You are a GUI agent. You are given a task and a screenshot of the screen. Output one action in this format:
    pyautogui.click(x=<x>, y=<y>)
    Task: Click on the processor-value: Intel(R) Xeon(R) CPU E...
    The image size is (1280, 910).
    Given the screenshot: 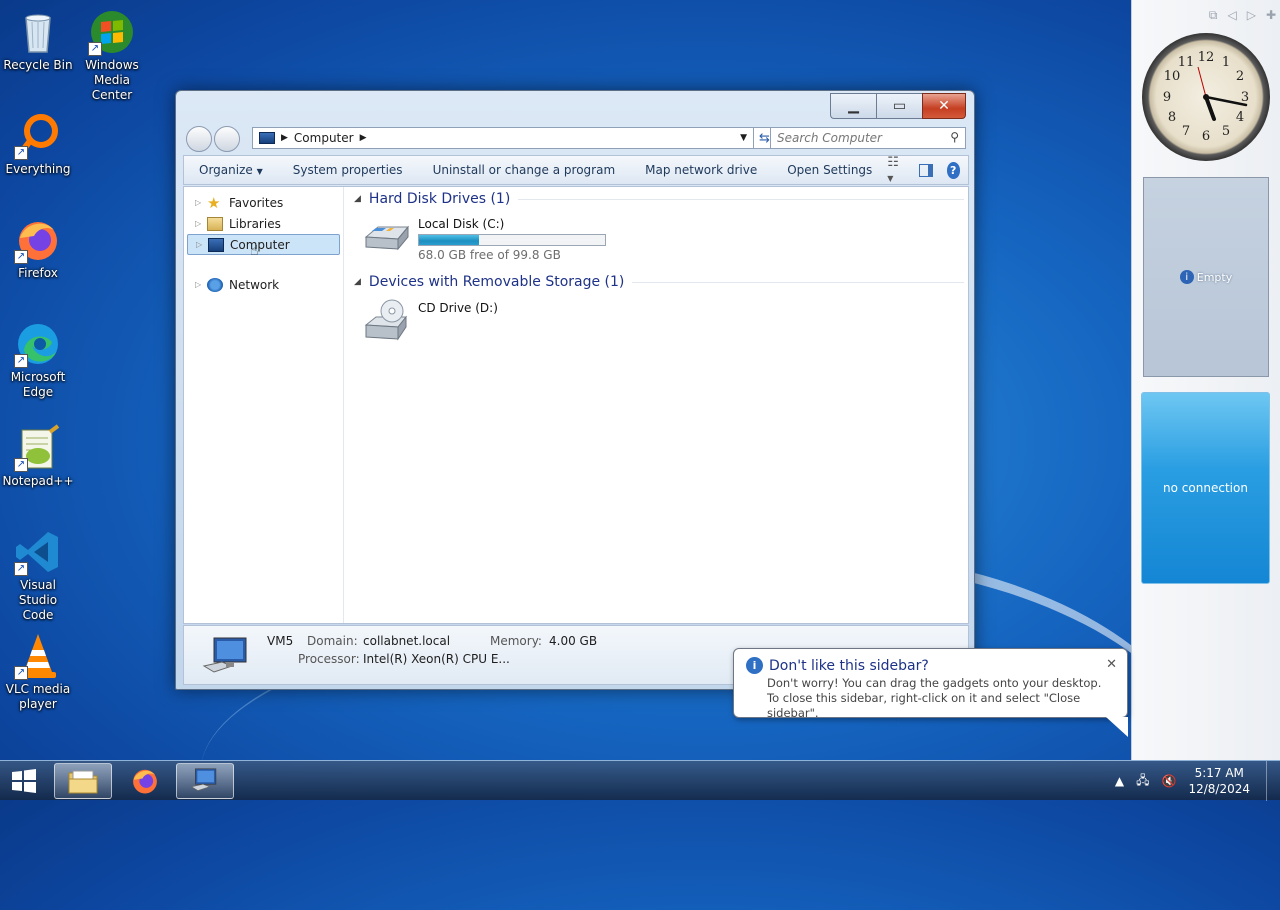 What is the action you would take?
    pyautogui.click(x=436, y=659)
    